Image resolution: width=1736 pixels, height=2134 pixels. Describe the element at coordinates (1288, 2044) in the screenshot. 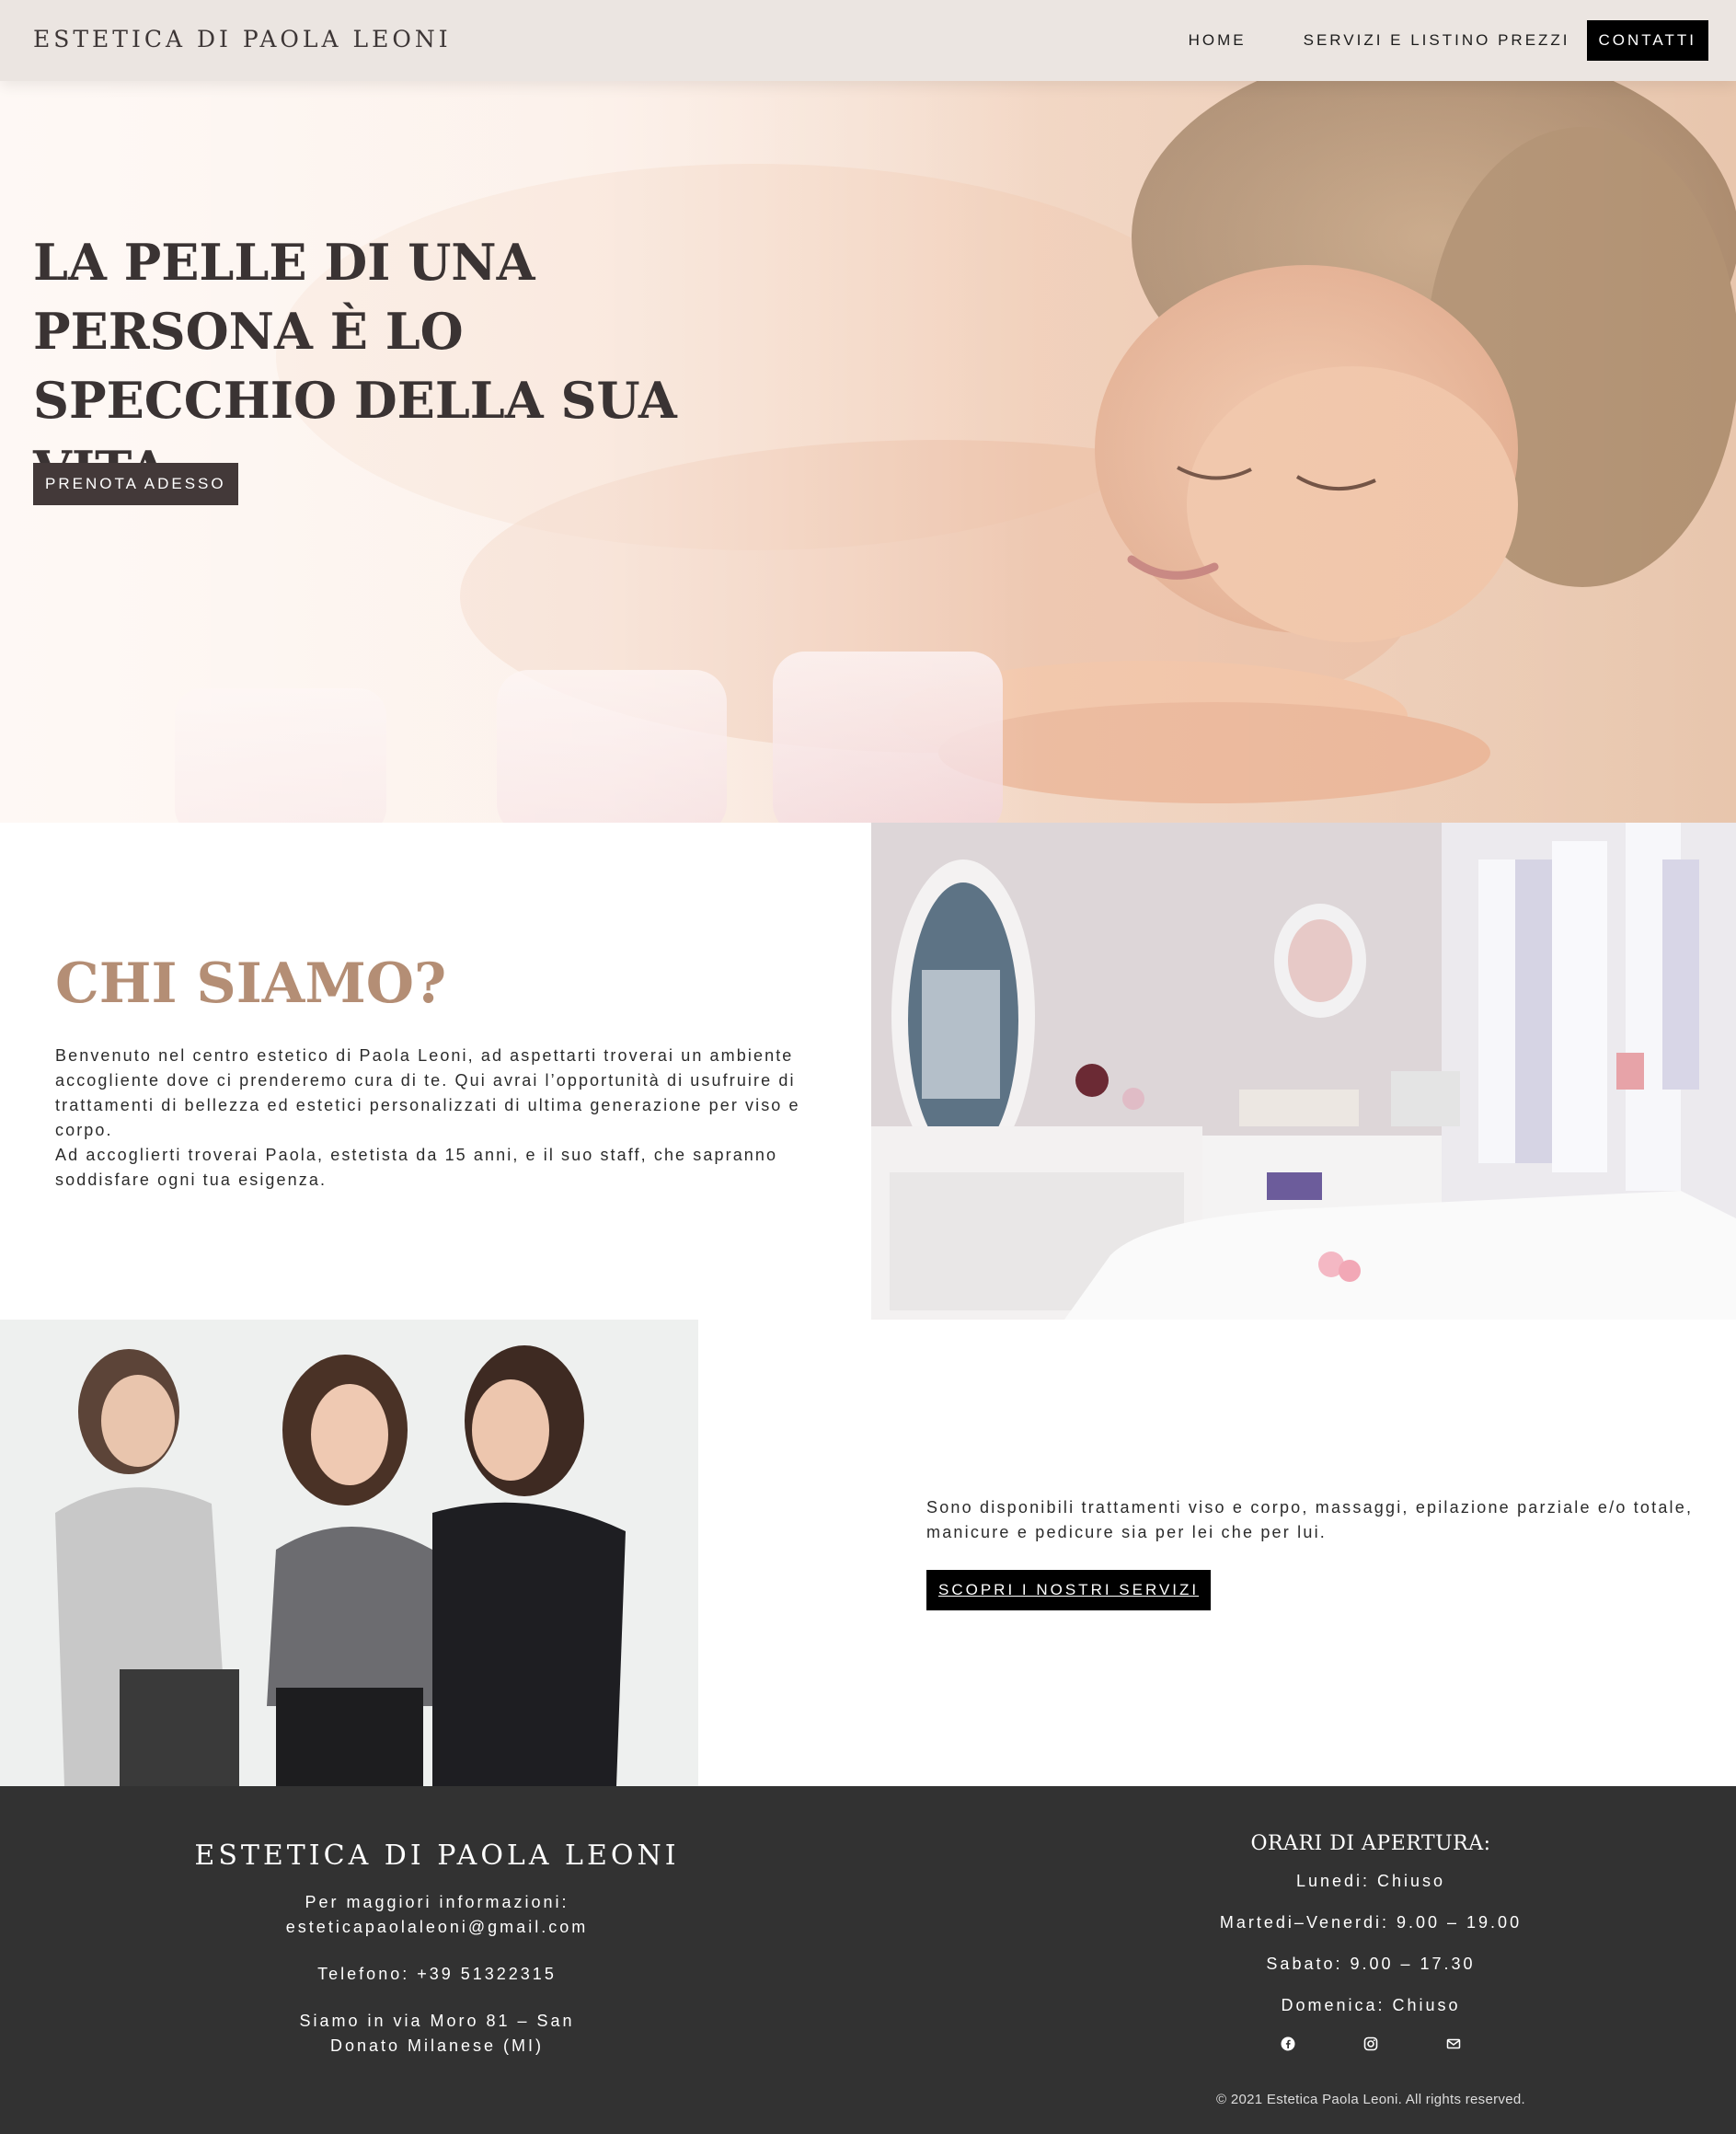

I see `facebook-icon` at that location.